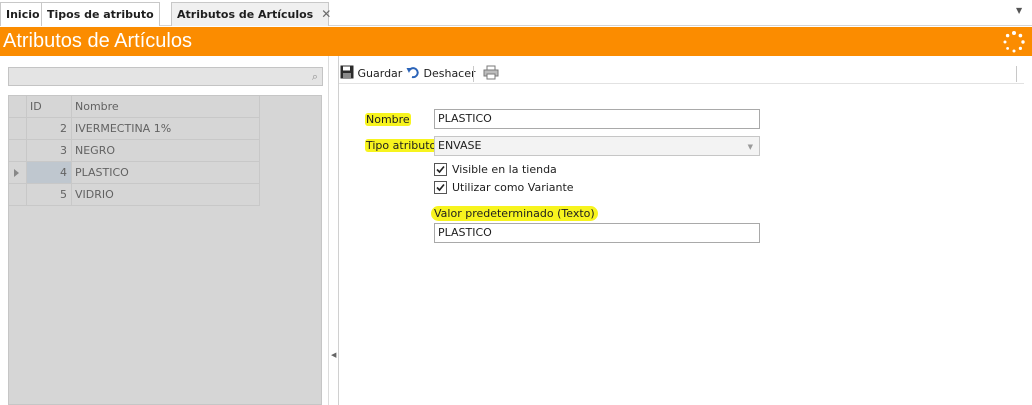  I want to click on current-row-arrow-icon, so click(16, 173).